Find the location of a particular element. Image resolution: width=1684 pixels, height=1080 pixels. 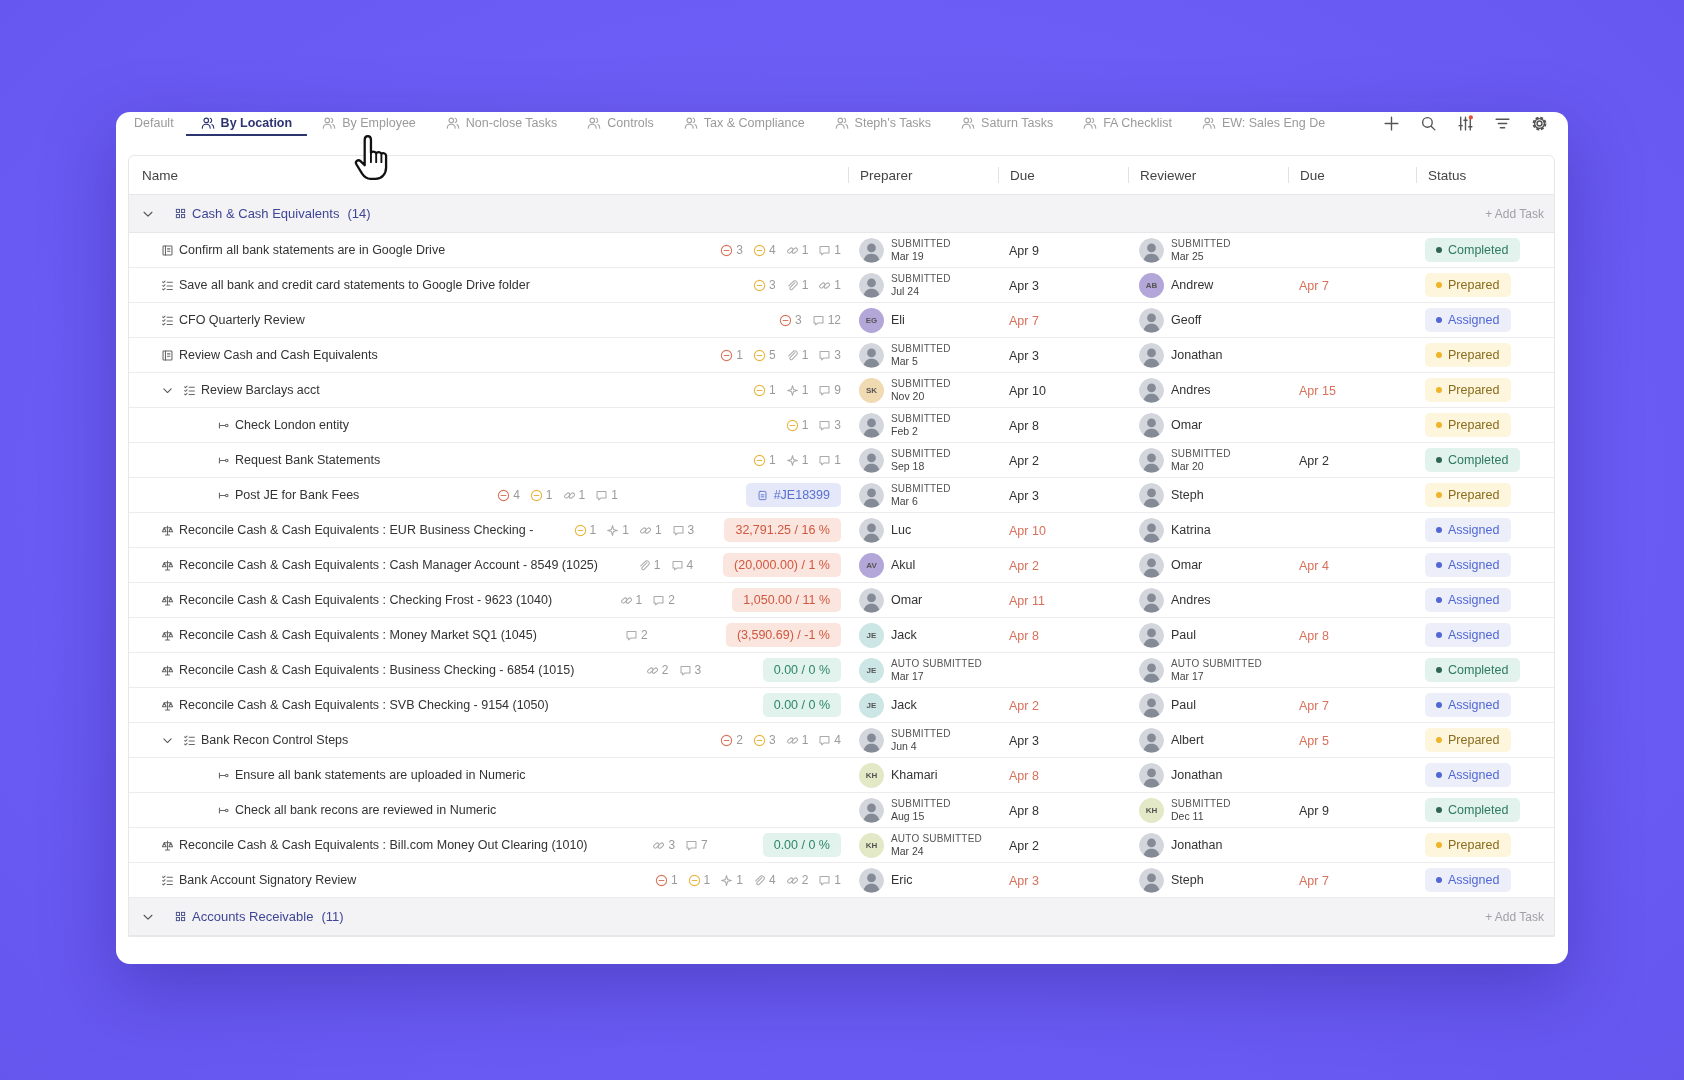

due-date: Apr 11 is located at coordinates (1026, 601).